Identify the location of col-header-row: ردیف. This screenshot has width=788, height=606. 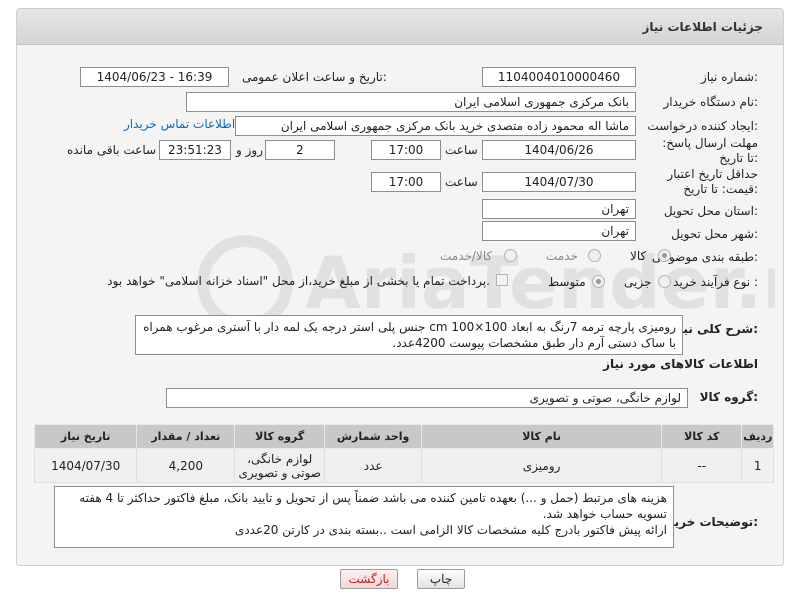
(757, 436).